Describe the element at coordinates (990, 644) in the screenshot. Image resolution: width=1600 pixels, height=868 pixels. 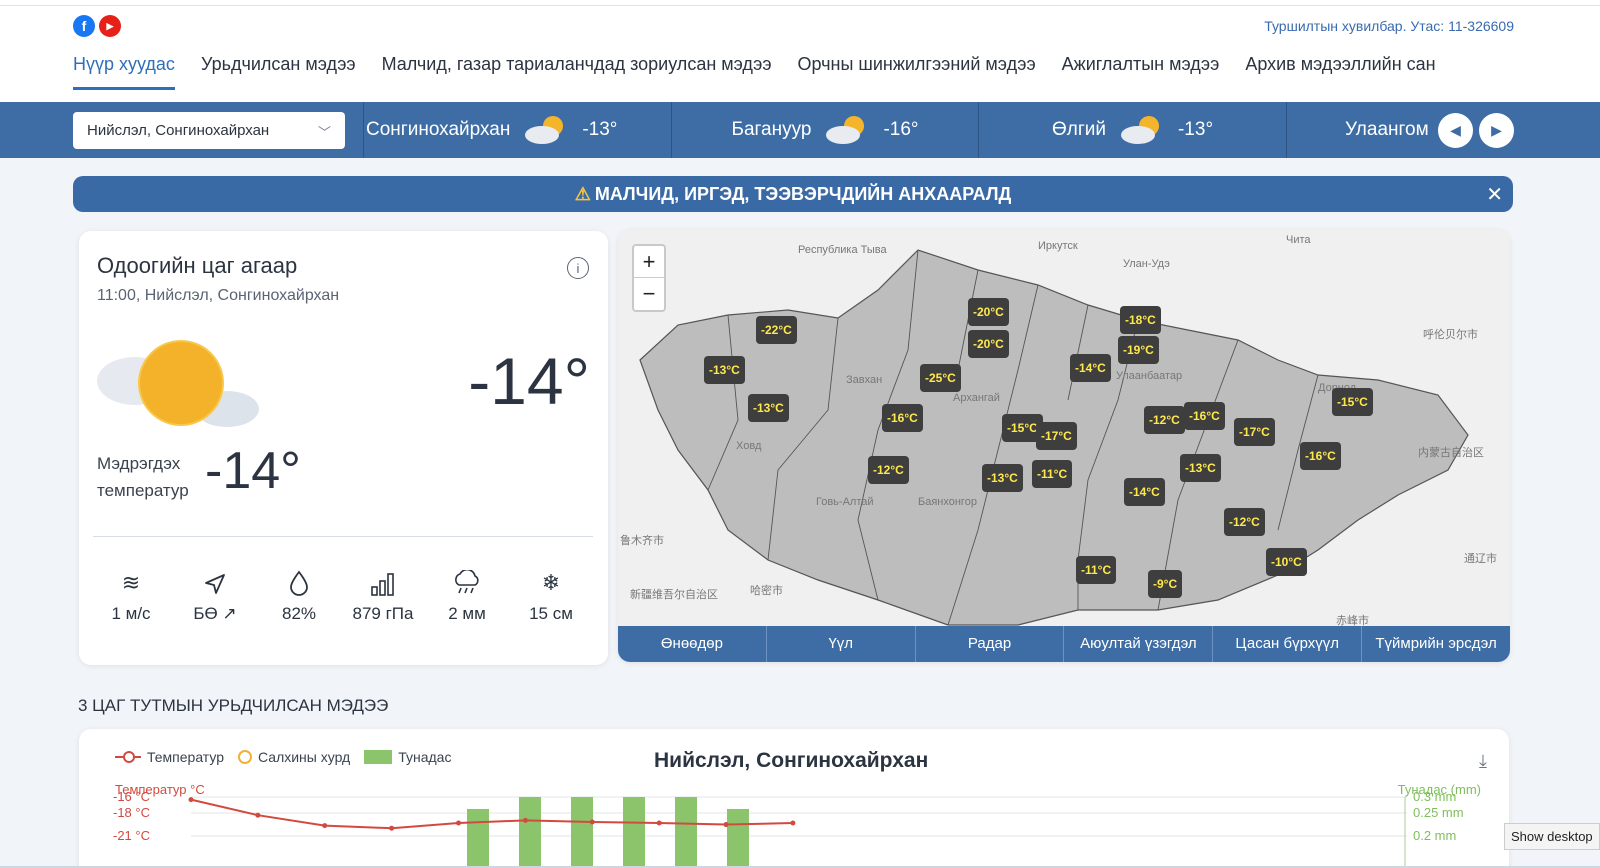
I see `map-tab-radar: Радар` at that location.